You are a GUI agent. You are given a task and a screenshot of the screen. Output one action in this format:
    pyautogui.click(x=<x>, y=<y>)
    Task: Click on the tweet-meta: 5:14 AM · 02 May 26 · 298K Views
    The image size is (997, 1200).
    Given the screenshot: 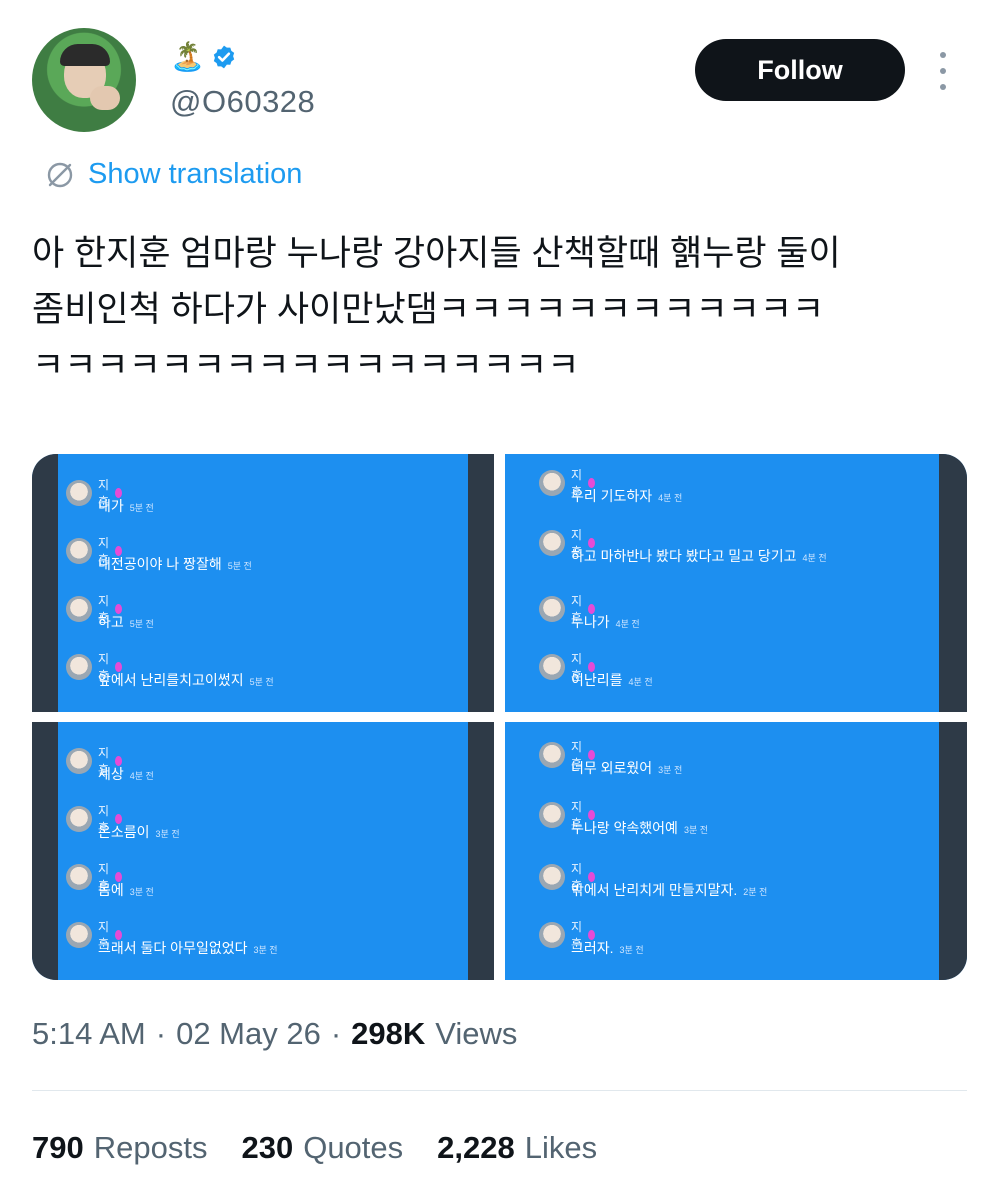 What is the action you would take?
    pyautogui.click(x=274, y=1034)
    